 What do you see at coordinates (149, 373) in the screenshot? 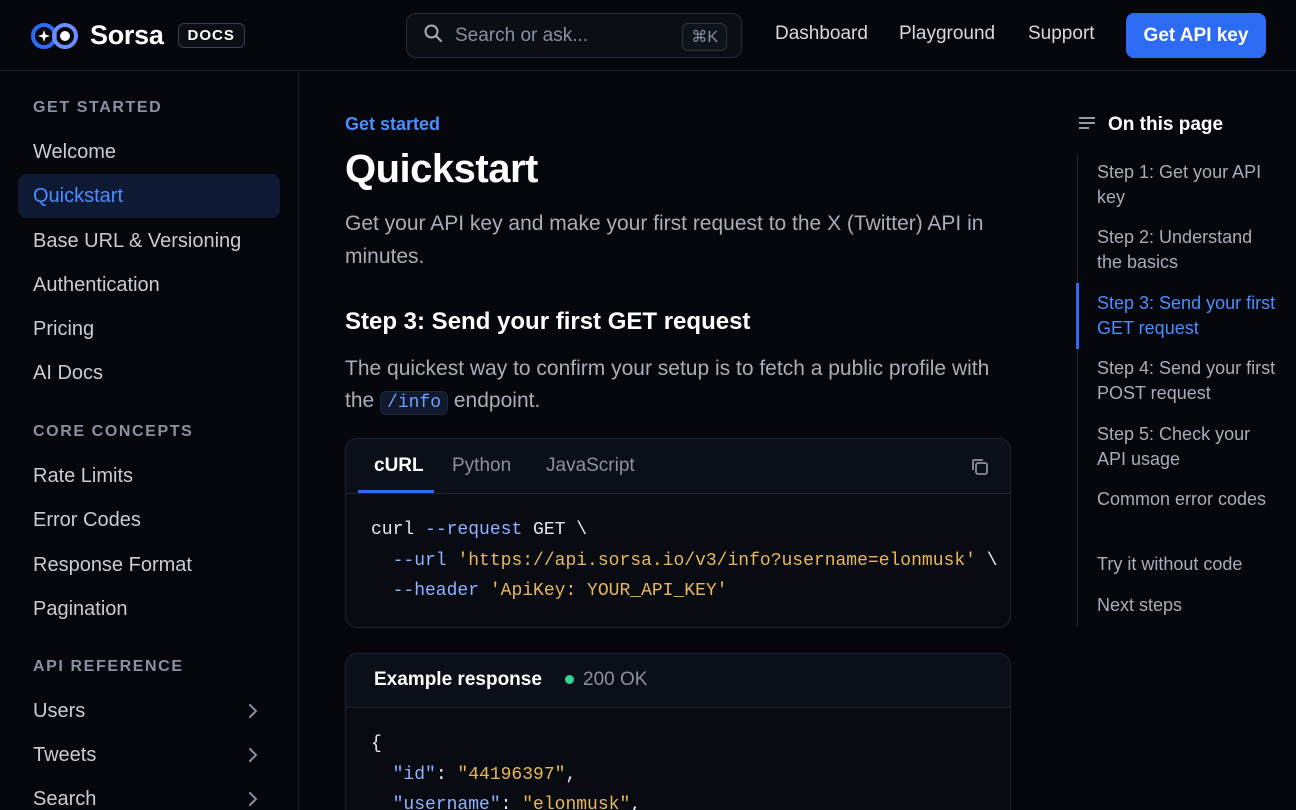
I see `sidebar-item-ai-docs: AI Docs` at bounding box center [149, 373].